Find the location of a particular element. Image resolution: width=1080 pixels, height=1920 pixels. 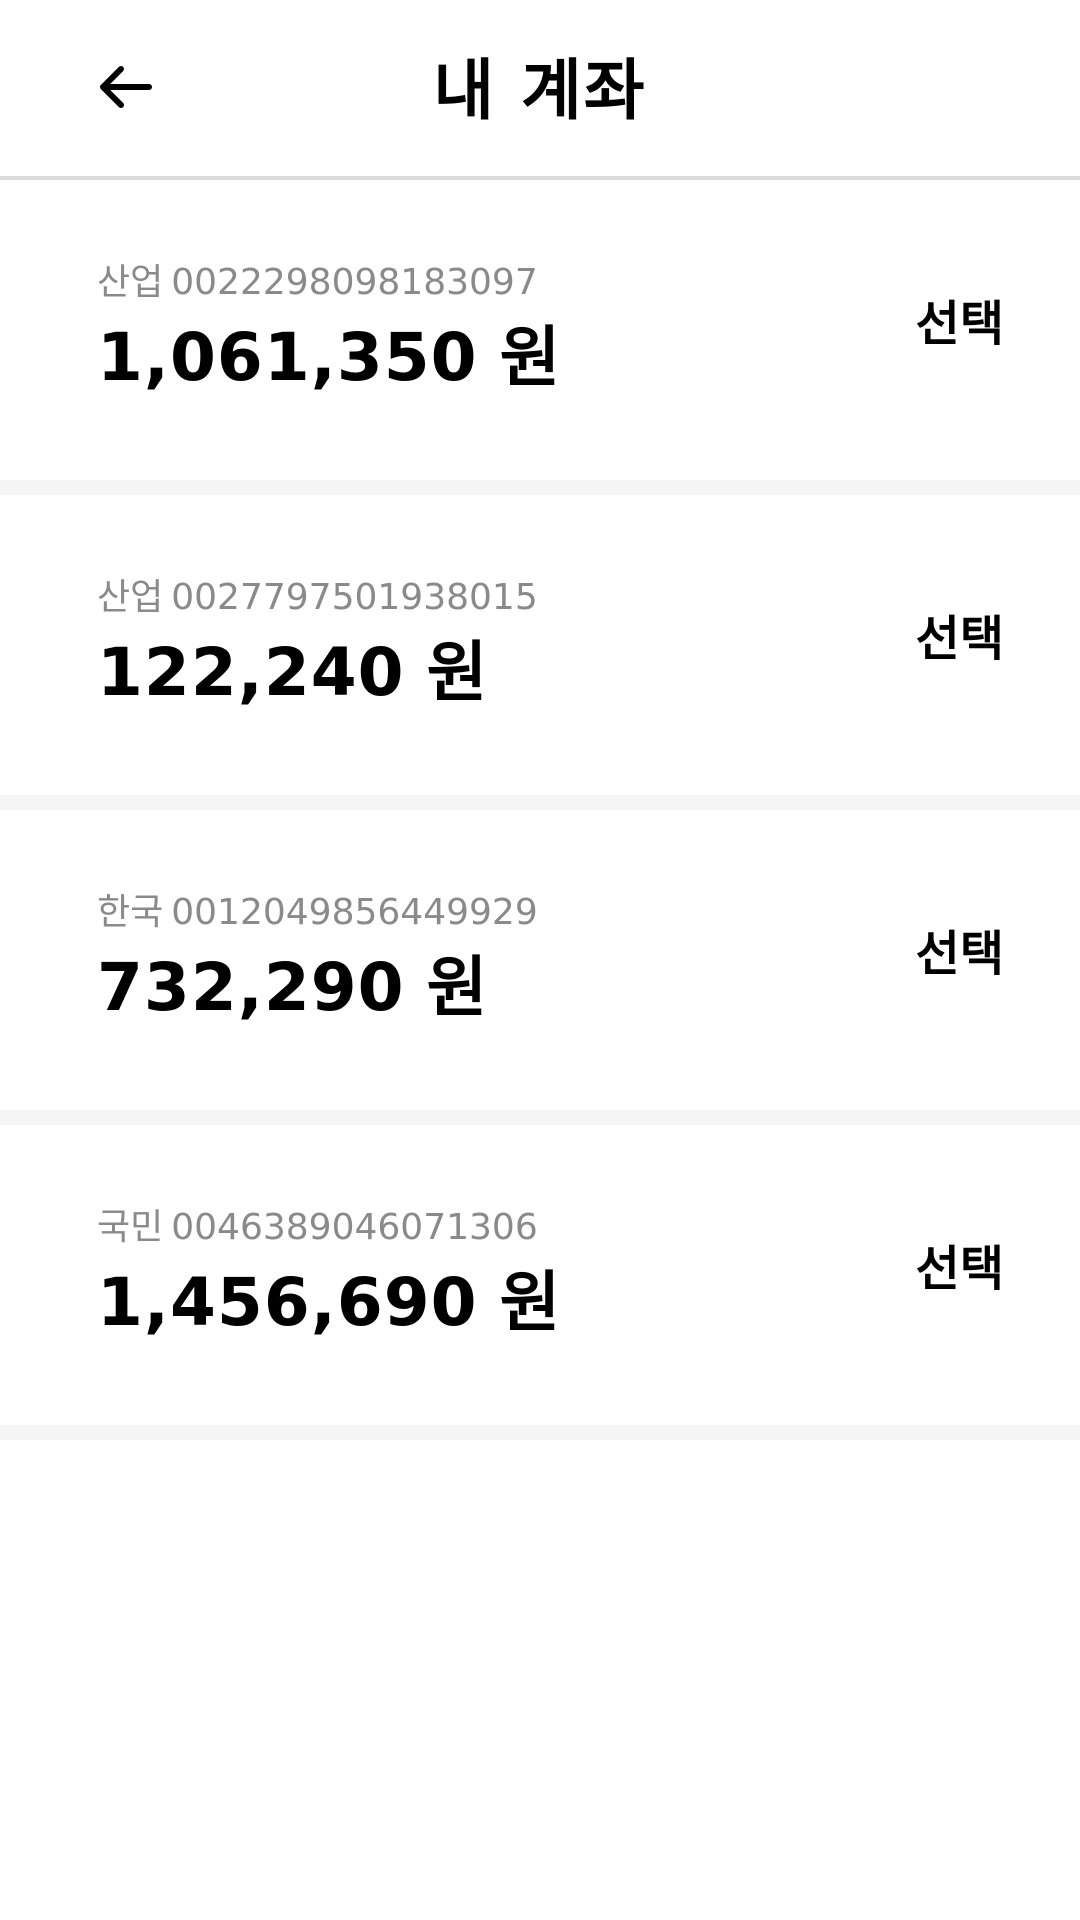

account-info: 한국 0012049856449929 732,290 원 is located at coordinates (317, 959).